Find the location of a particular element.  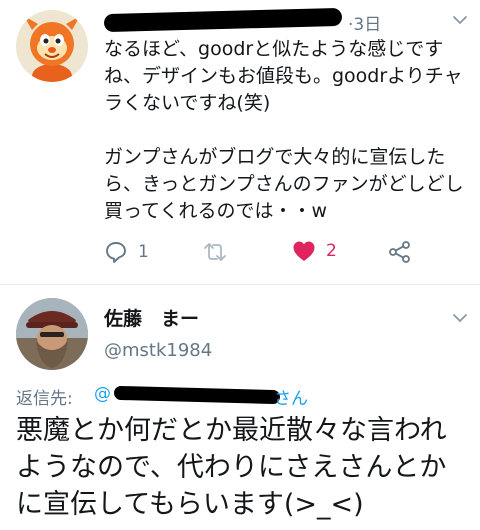

retweet-icon is located at coordinates (215, 252).